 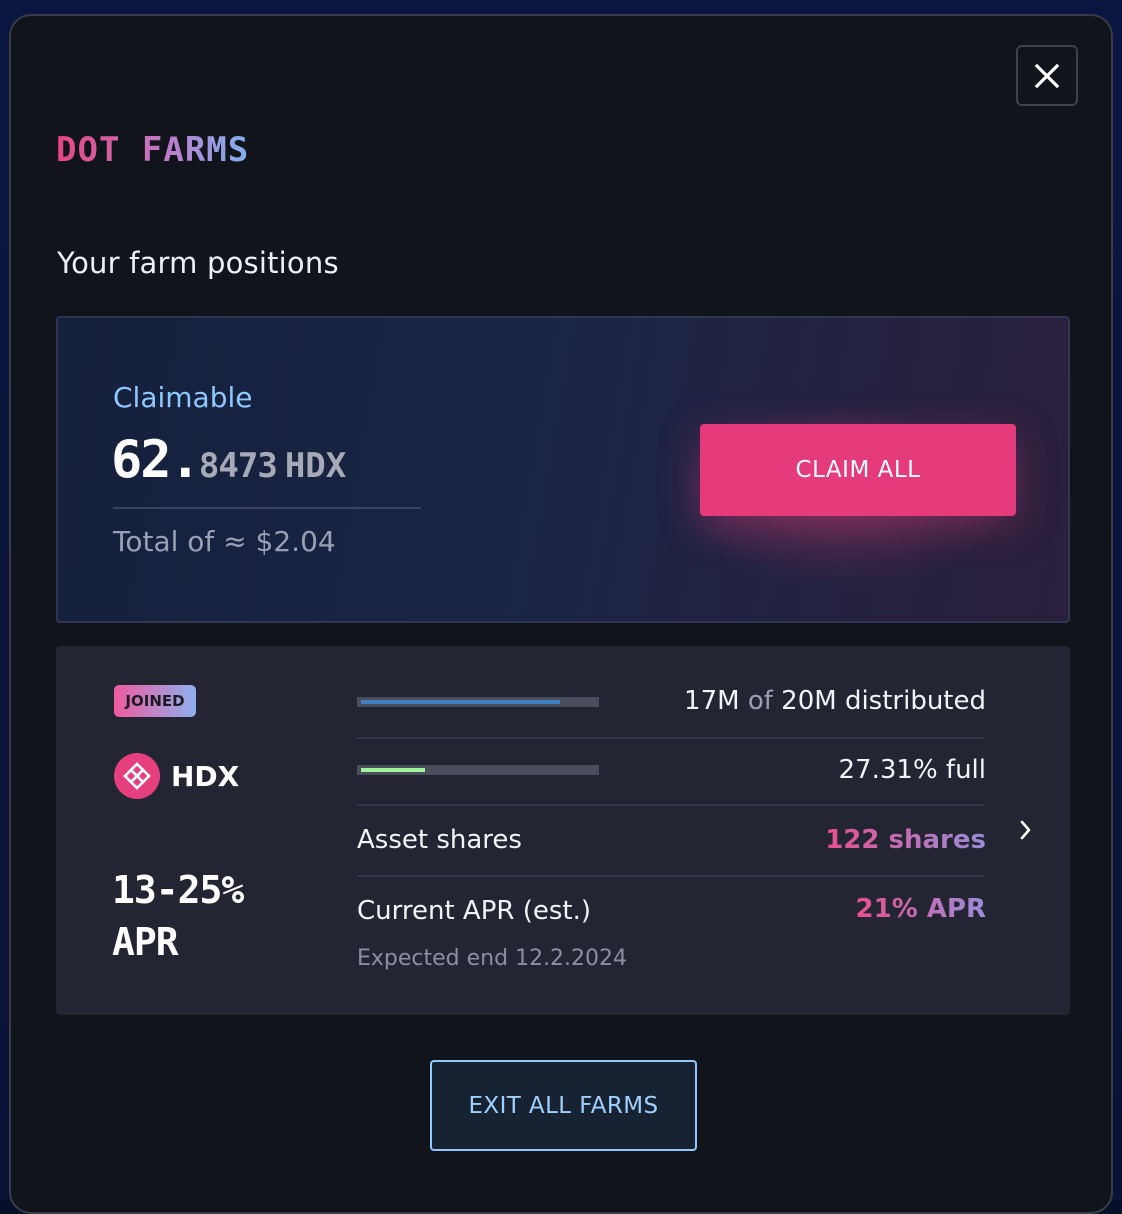 I want to click on claim-amount: 62.8473 HDX, so click(x=228, y=460).